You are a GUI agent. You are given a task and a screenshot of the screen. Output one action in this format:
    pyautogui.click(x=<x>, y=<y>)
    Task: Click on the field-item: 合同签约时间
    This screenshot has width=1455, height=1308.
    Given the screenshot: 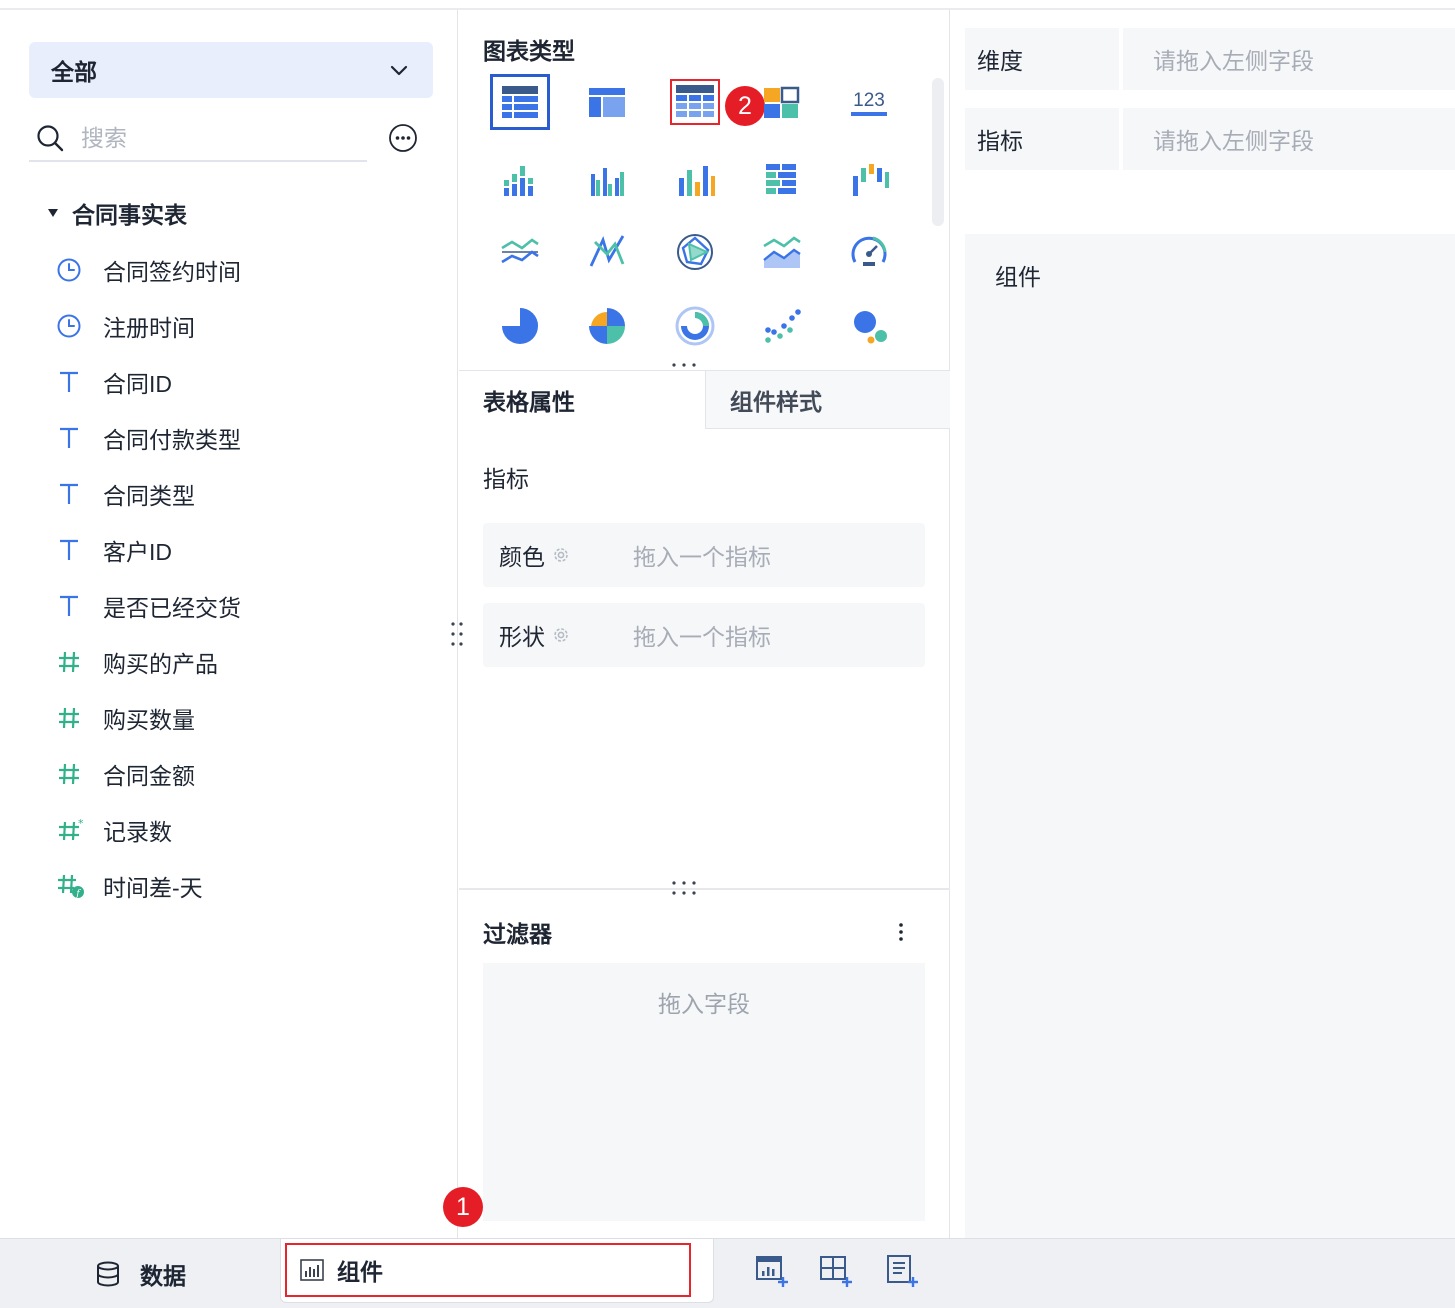 What is the action you would take?
    pyautogui.click(x=148, y=270)
    